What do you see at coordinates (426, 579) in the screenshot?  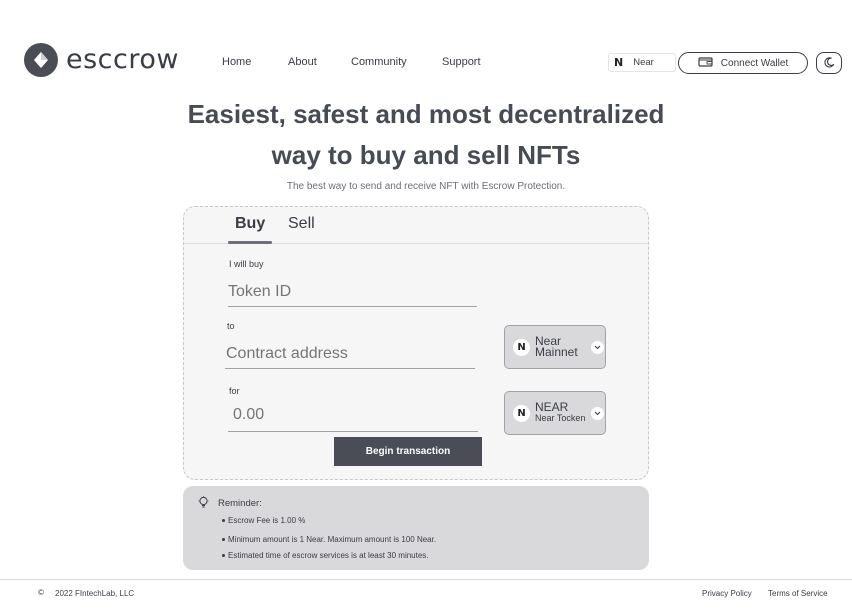 I see `footer-divider` at bounding box center [426, 579].